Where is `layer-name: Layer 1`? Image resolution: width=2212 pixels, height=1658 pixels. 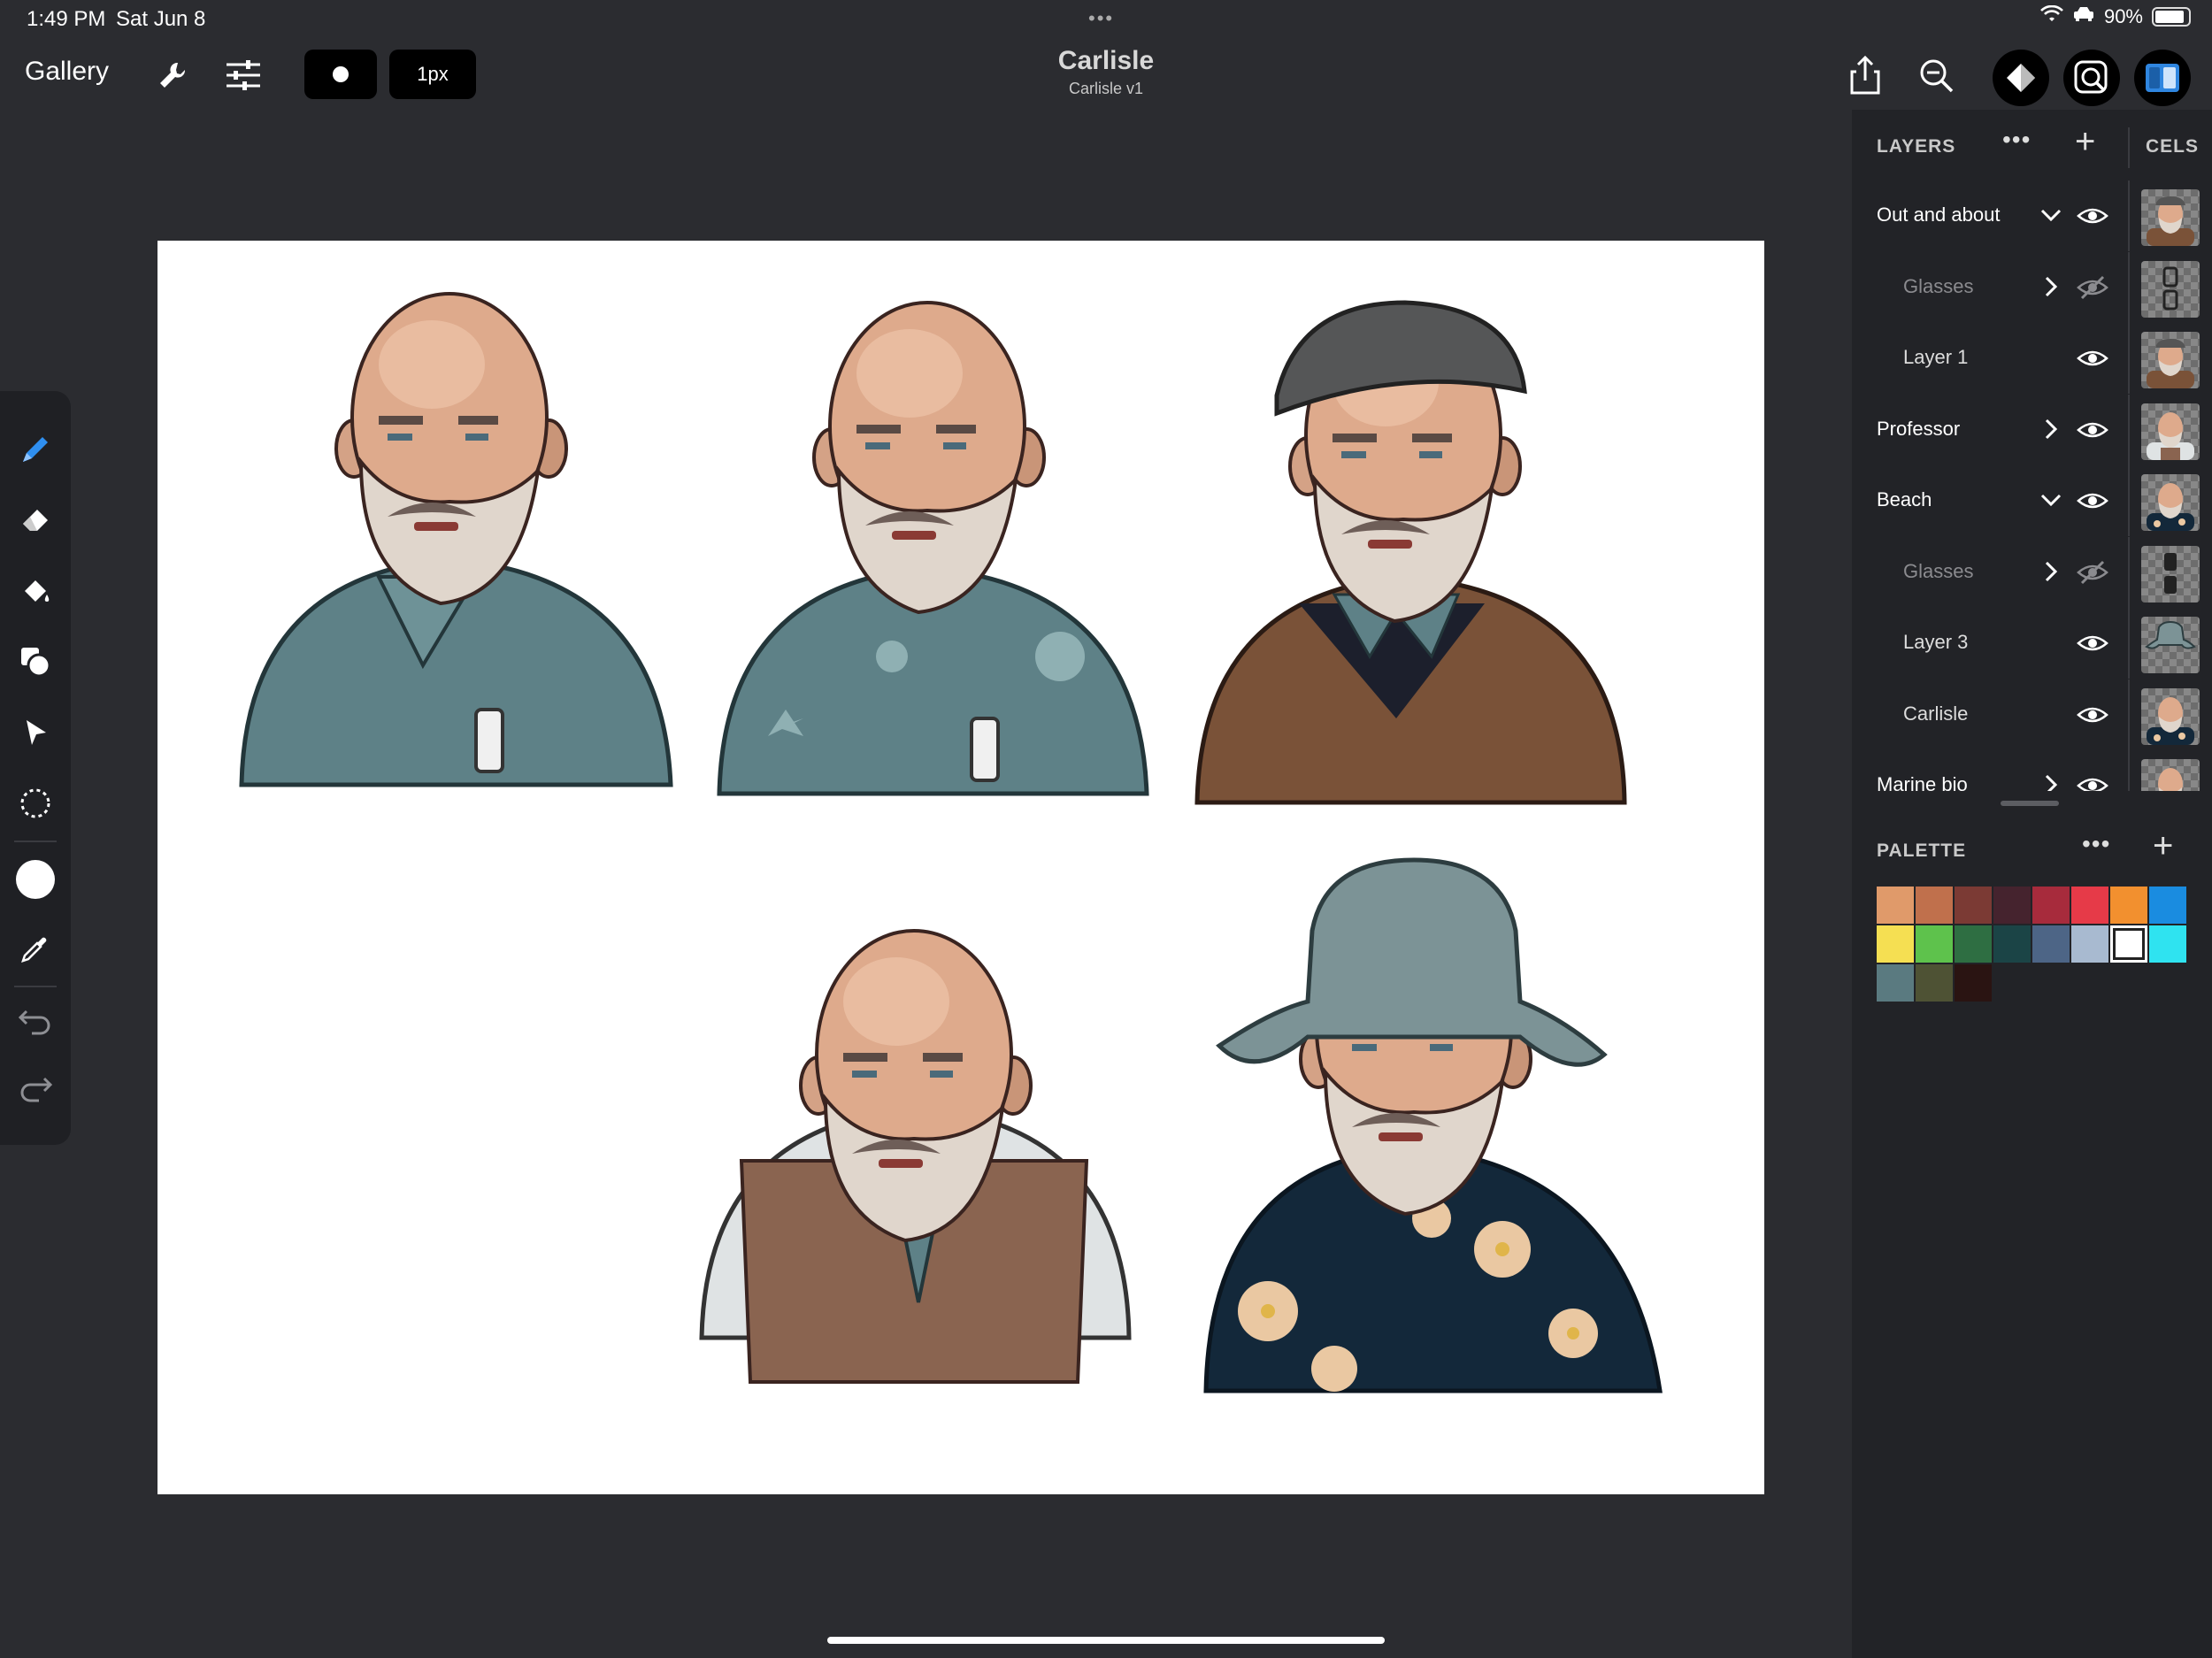
layer-name: Layer 1 is located at coordinates (1936, 357).